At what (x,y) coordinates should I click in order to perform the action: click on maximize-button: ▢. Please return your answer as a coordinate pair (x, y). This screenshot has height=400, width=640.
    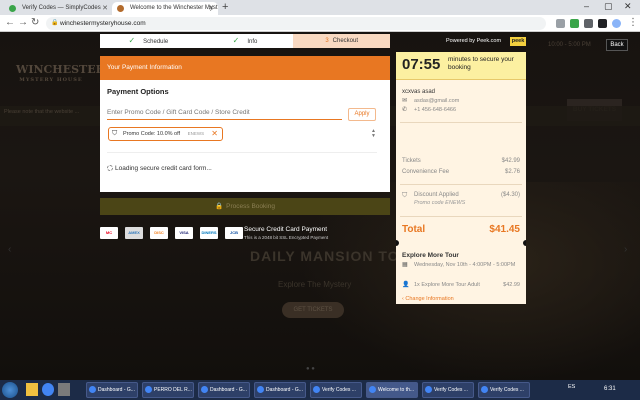
    Looking at the image, I should click on (608, 6).